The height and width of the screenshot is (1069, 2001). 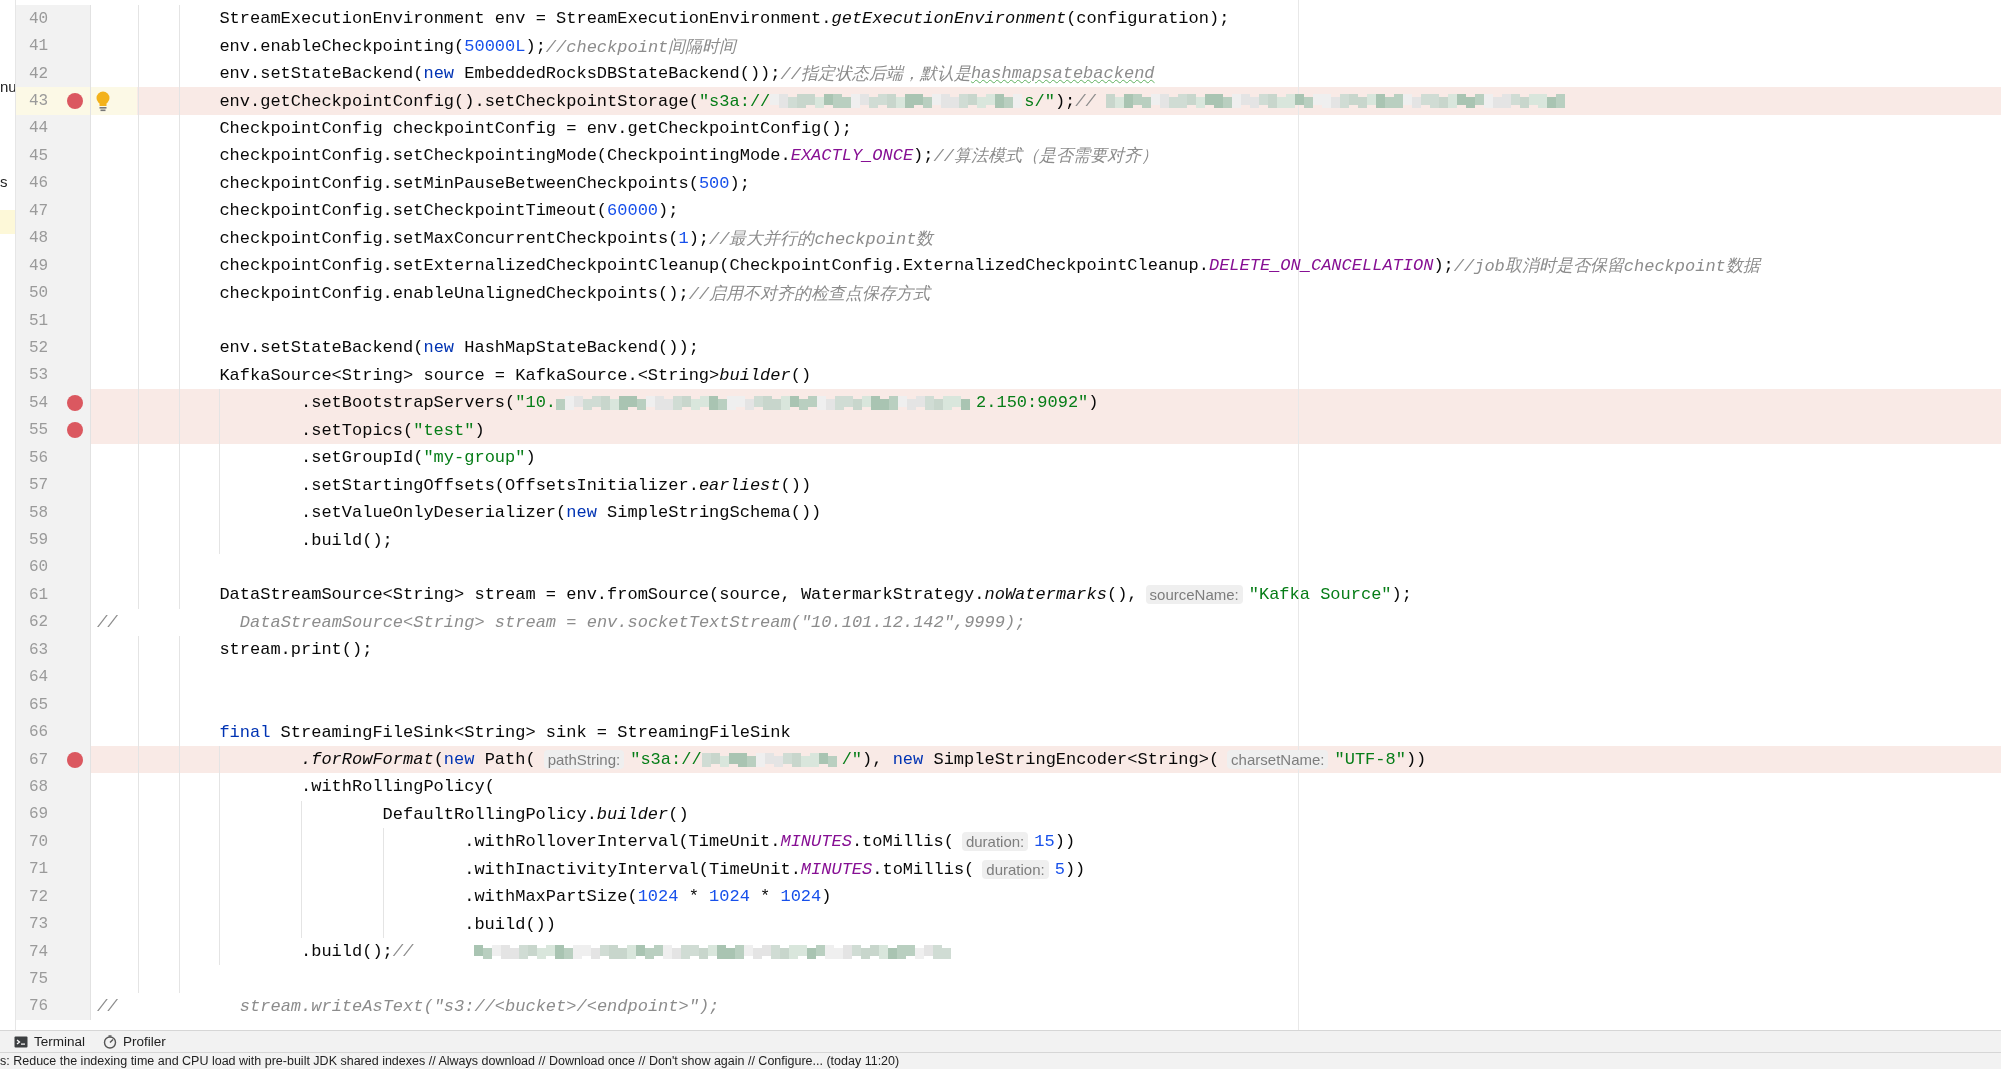 I want to click on line-number: 52, so click(x=39, y=347).